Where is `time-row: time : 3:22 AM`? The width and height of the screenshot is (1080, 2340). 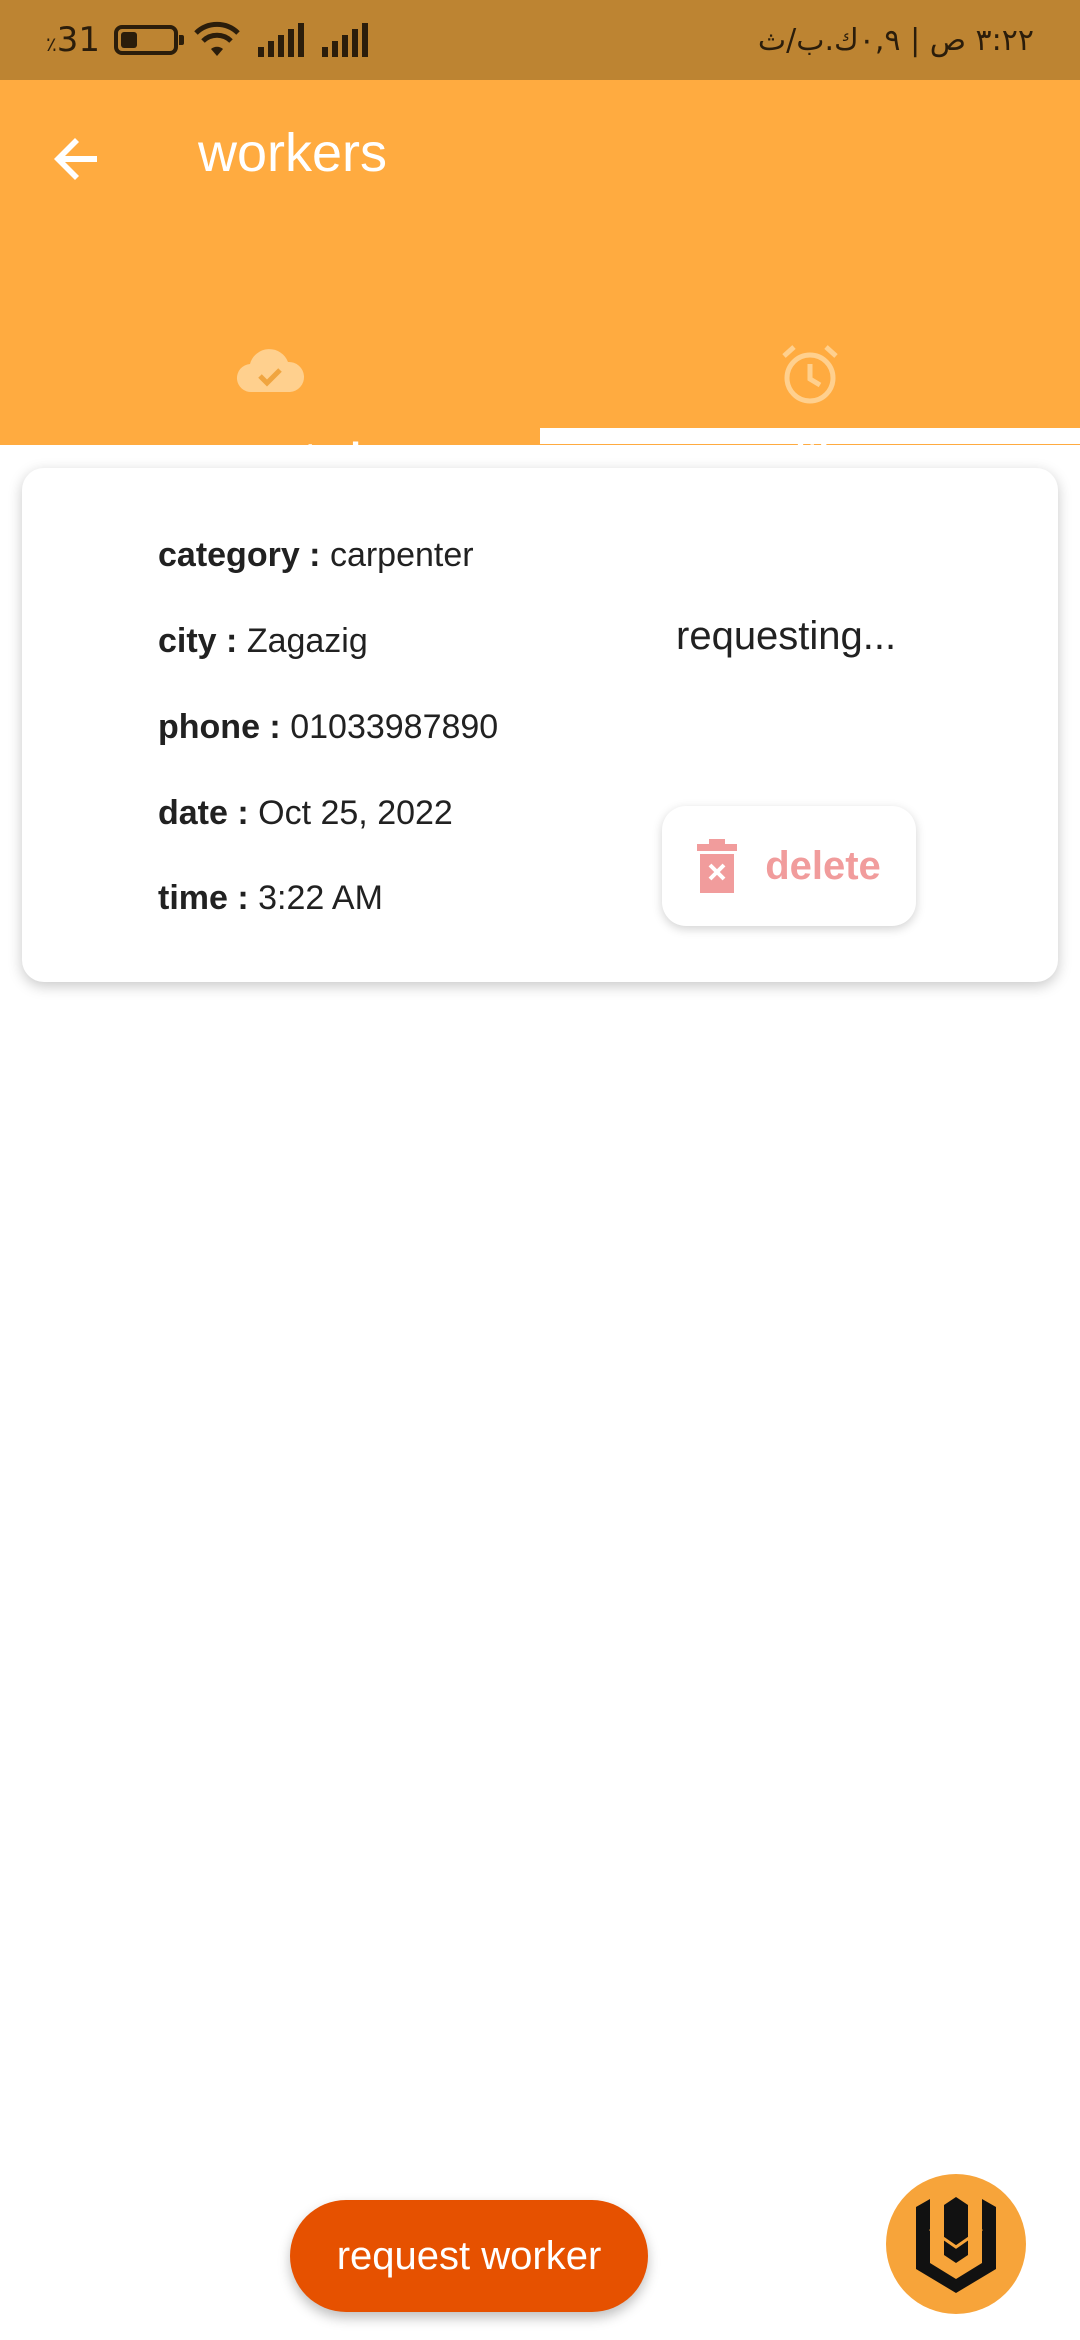 time-row: time : 3:22 AM is located at coordinates (270, 898).